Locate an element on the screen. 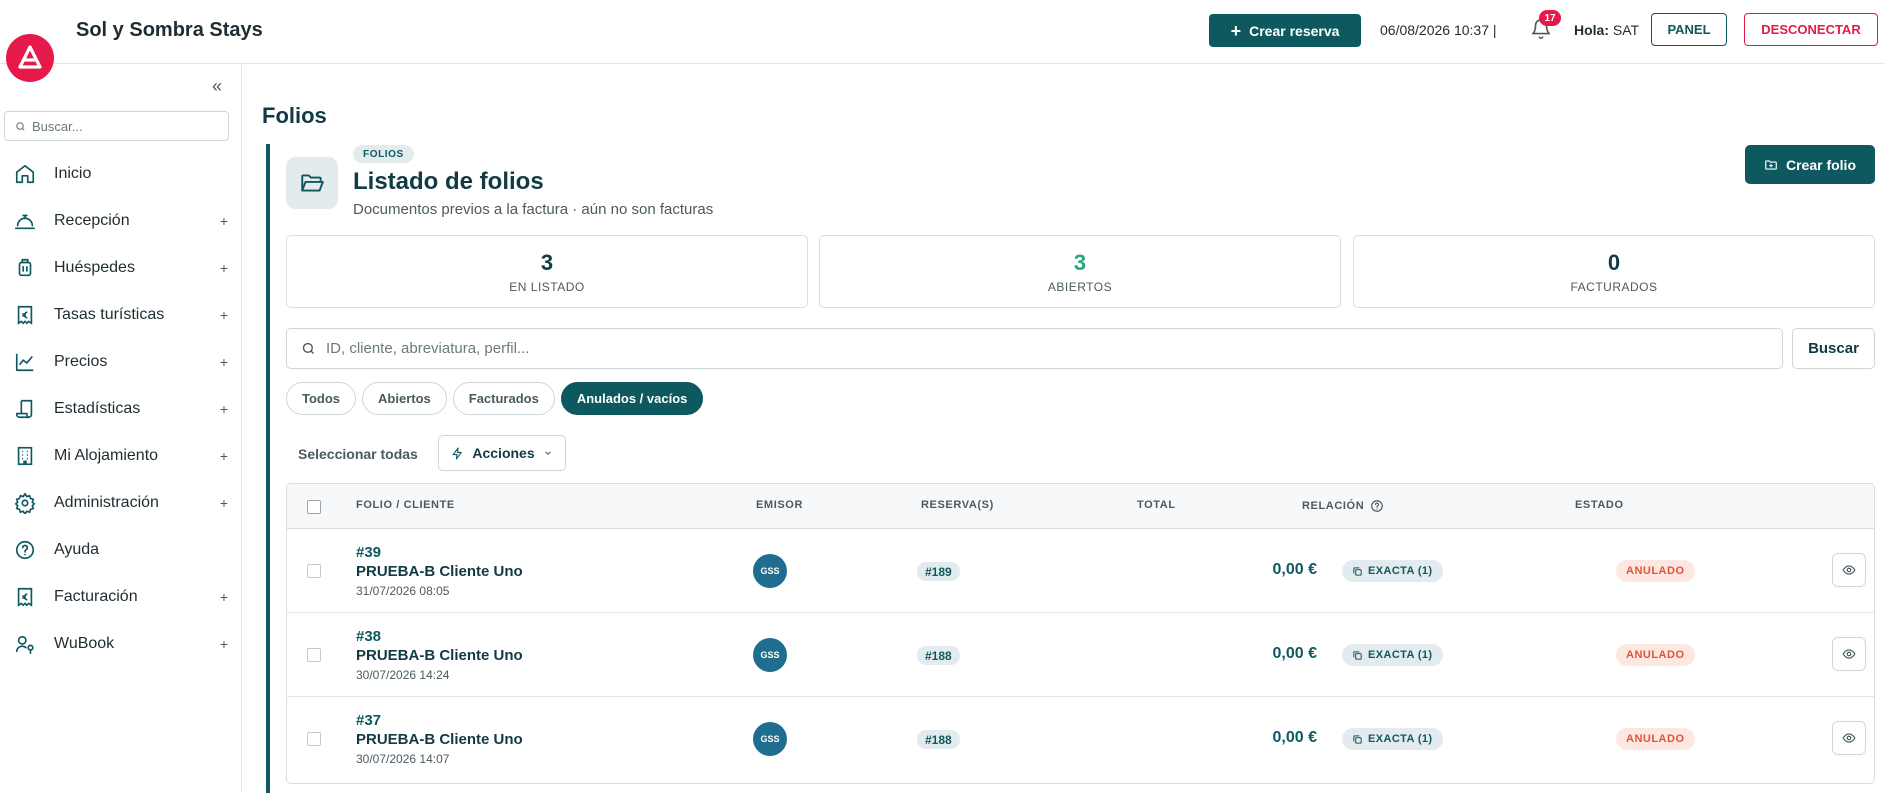 The image size is (1885, 793). create-reservation-button: + Crear reserva is located at coordinates (1285, 30).